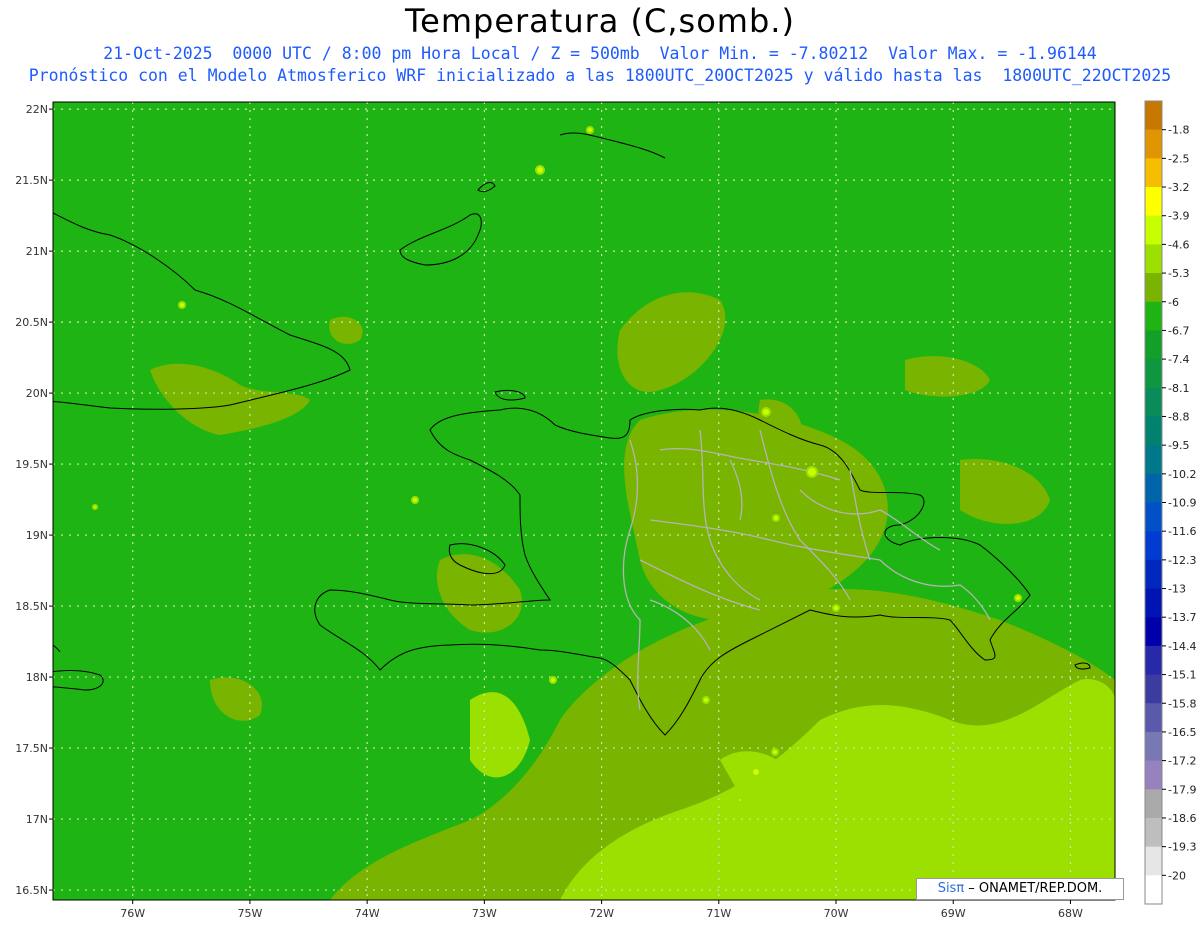 The image size is (1200, 927). What do you see at coordinates (31, 464) in the screenshot?
I see `latitude-tick-label: 19.5N` at bounding box center [31, 464].